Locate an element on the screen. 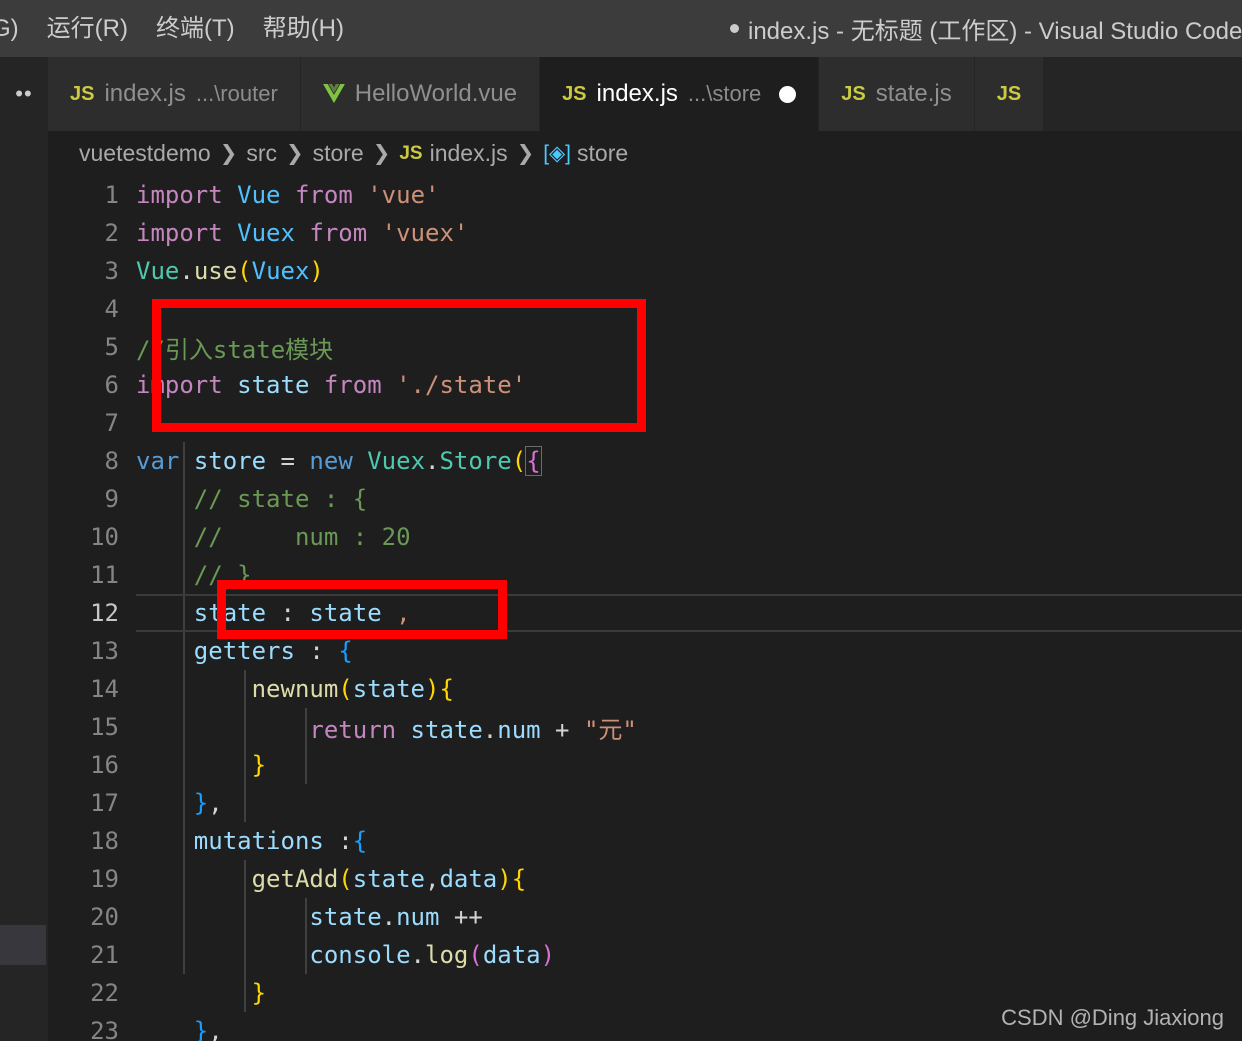 Image resolution: width=1242 pixels, height=1041 pixels. tab-helloworld-vue: HelloWorld.vue is located at coordinates (420, 94).